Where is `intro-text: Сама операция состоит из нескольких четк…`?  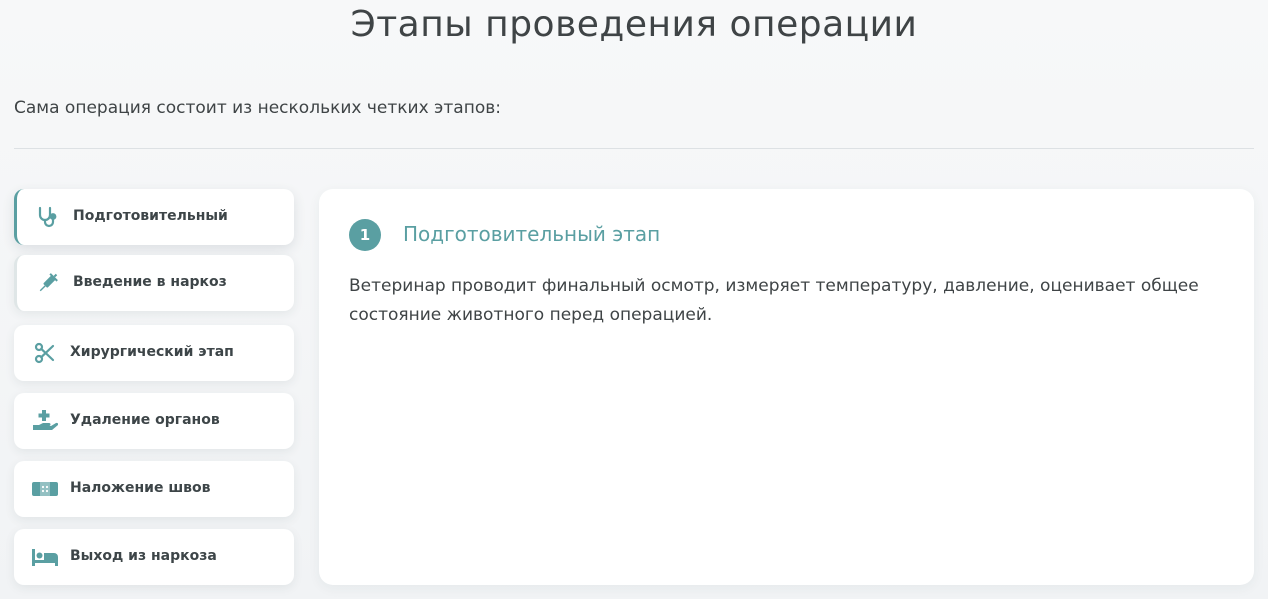 intro-text: Сама операция состоит из нескольких четк… is located at coordinates (257, 108).